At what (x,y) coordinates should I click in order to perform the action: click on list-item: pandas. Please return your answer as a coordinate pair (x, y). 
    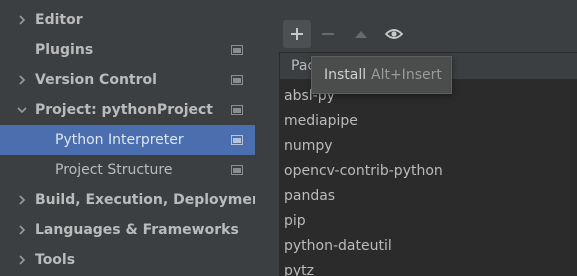
    Looking at the image, I should click on (309, 196).